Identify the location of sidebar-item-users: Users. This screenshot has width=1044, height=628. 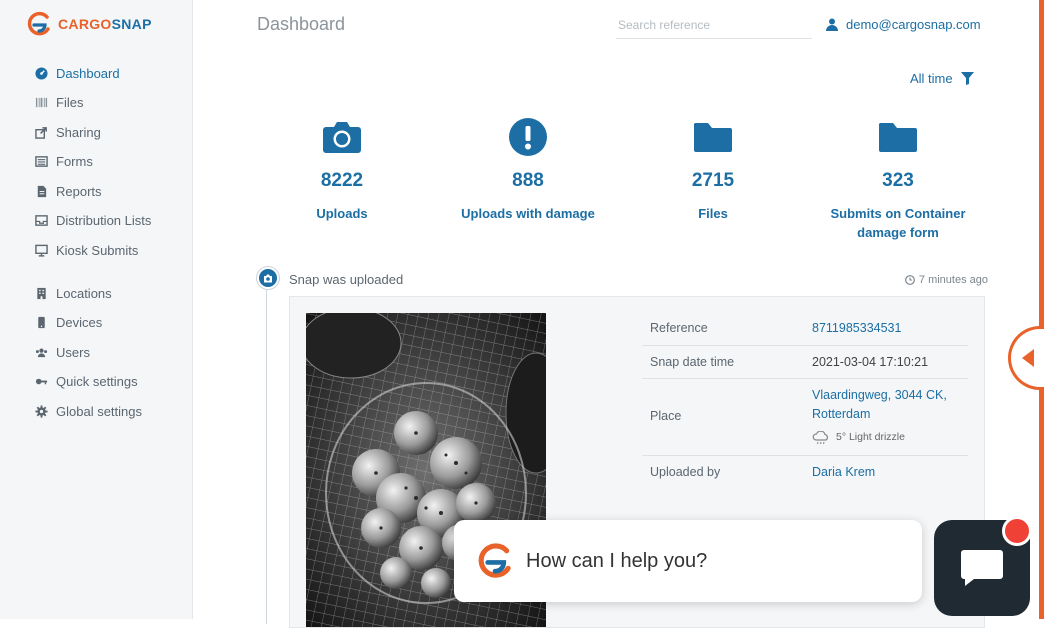
(62, 352).